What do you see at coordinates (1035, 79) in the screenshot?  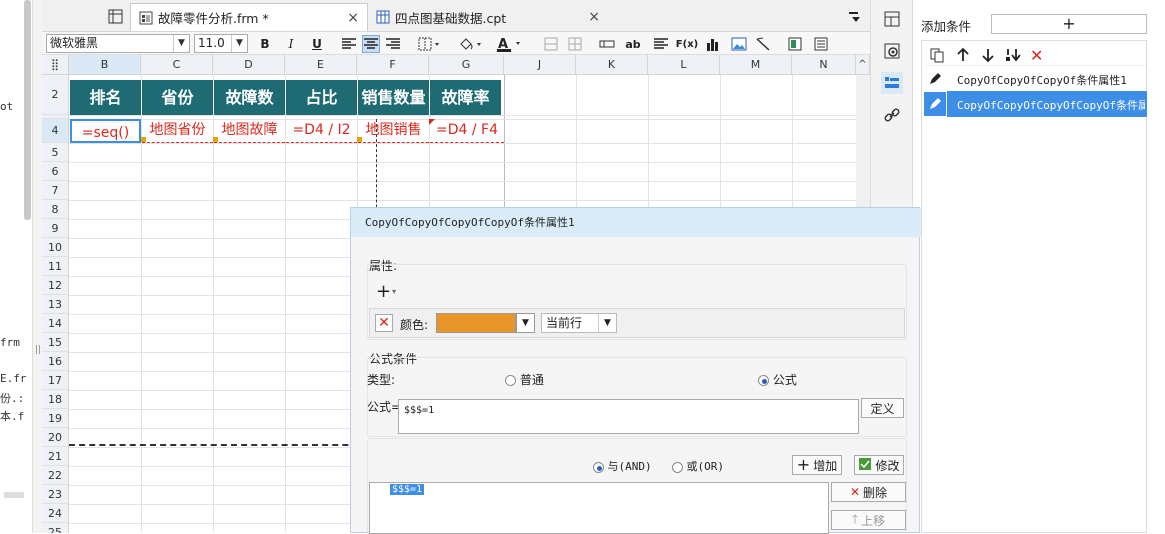 I see `condition-list-item: CopyOfCopyOfCopyOf条件属性1` at bounding box center [1035, 79].